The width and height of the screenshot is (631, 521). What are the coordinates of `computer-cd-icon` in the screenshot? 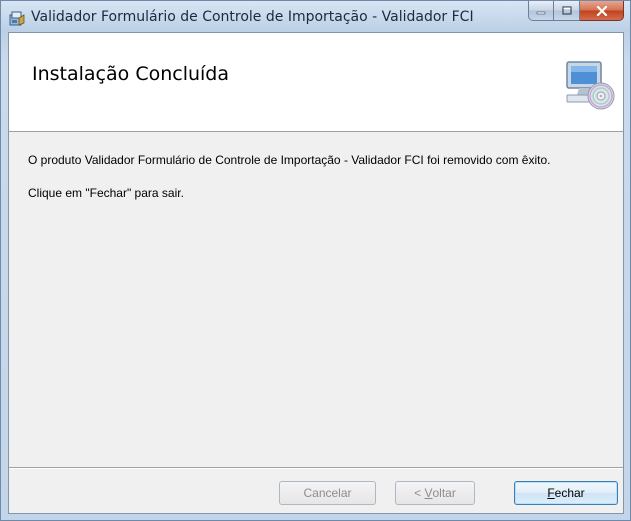 It's located at (590, 85).